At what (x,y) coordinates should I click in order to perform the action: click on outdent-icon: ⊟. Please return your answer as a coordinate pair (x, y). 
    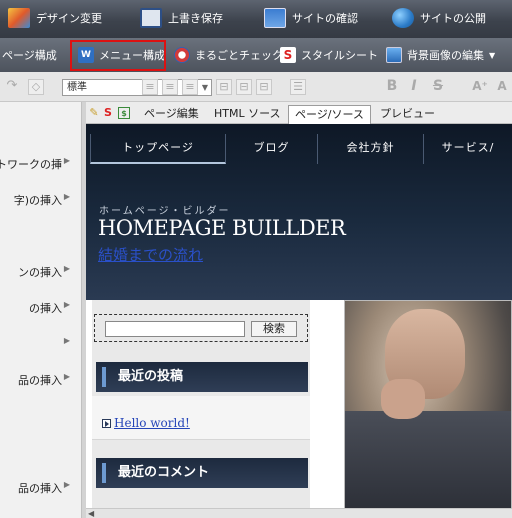
    Looking at the image, I should click on (244, 87).